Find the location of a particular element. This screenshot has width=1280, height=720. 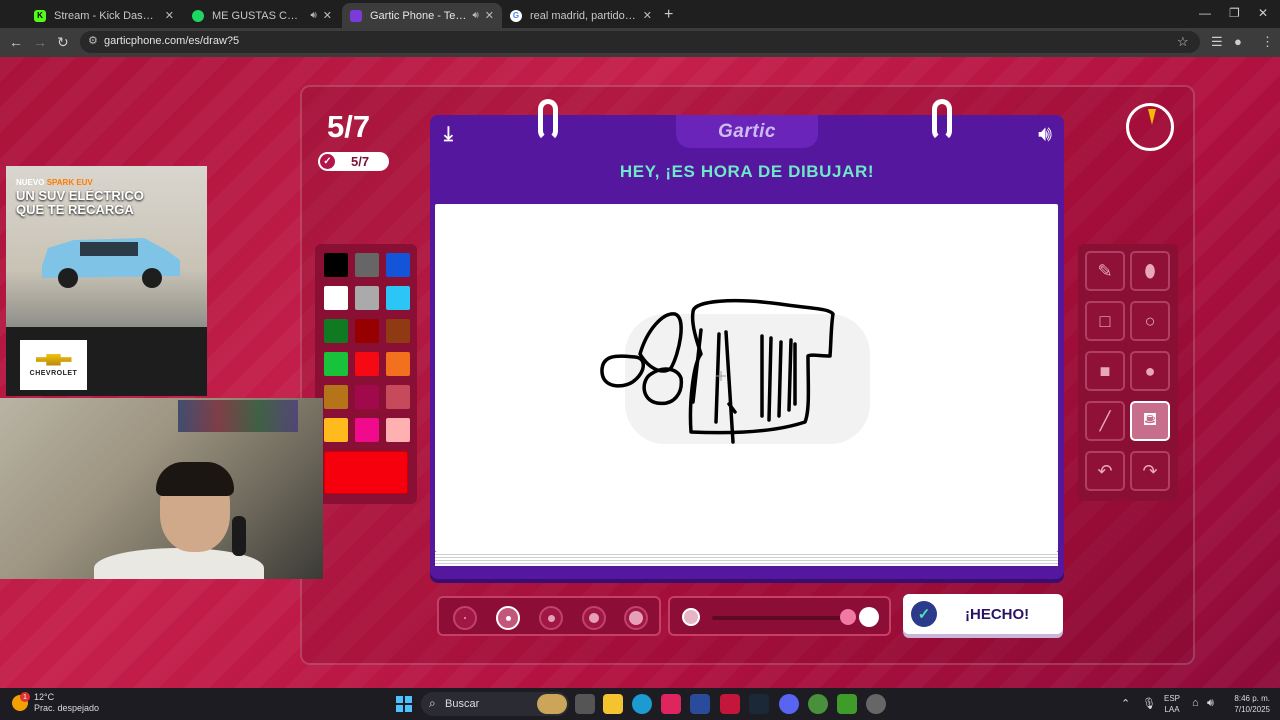

done-button: ✓ ¡HECHO! is located at coordinates (983, 614).